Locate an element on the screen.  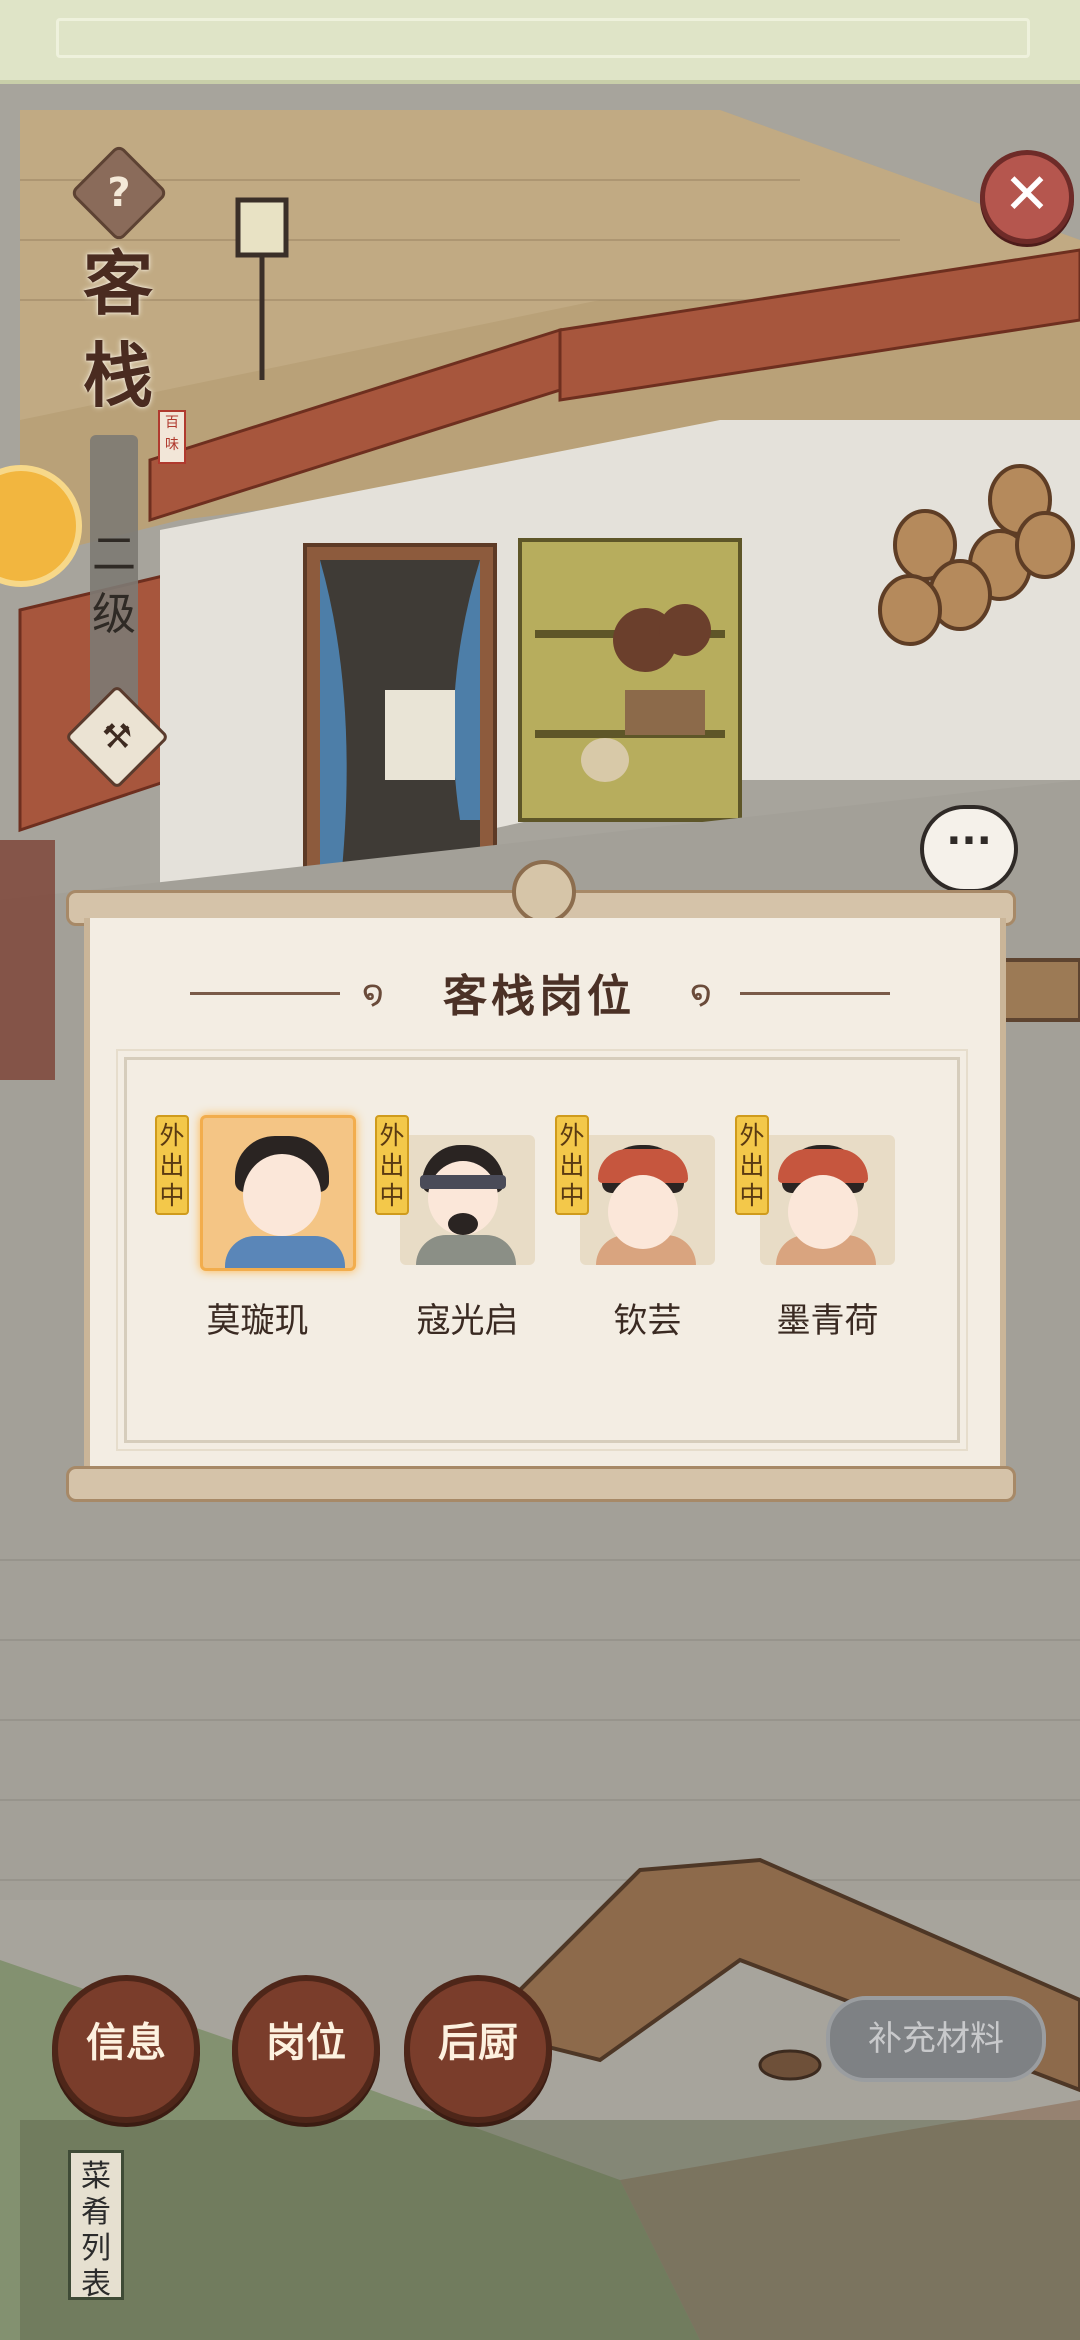
staff-card: 外出中 莫璇玑 is located at coordinates (253, 1255).